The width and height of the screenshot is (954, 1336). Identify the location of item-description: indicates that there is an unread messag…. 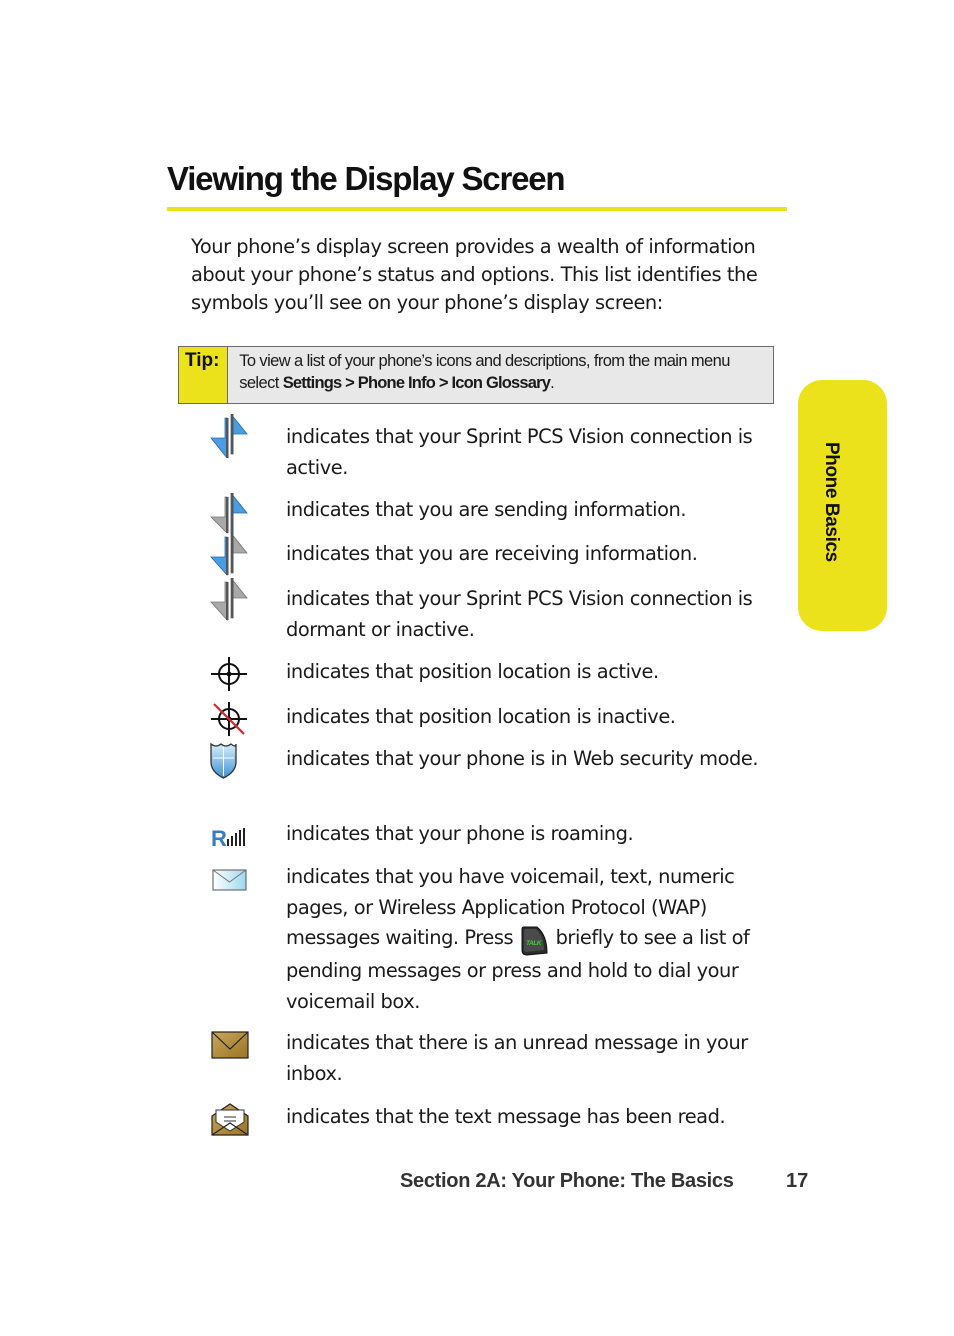
(517, 1058).